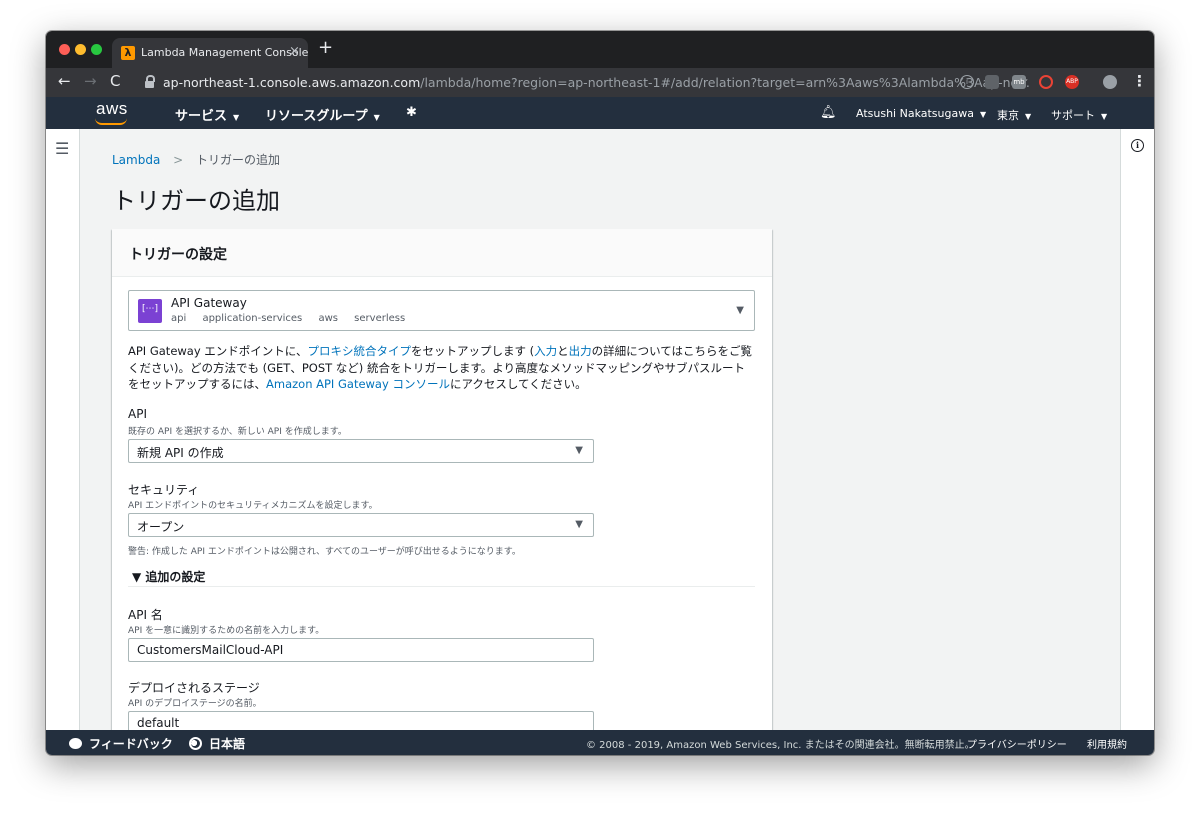 The image size is (1200, 816). Describe the element at coordinates (90, 81) in the screenshot. I see `forward-button: →` at that location.